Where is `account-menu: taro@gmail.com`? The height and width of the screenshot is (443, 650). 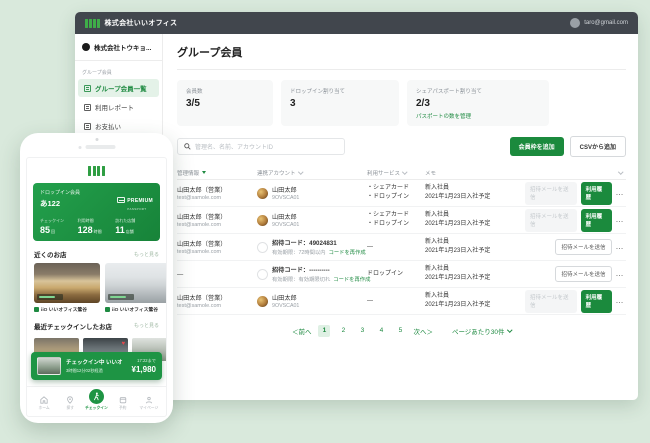
account-menu: taro@gmail.com is located at coordinates (599, 23).